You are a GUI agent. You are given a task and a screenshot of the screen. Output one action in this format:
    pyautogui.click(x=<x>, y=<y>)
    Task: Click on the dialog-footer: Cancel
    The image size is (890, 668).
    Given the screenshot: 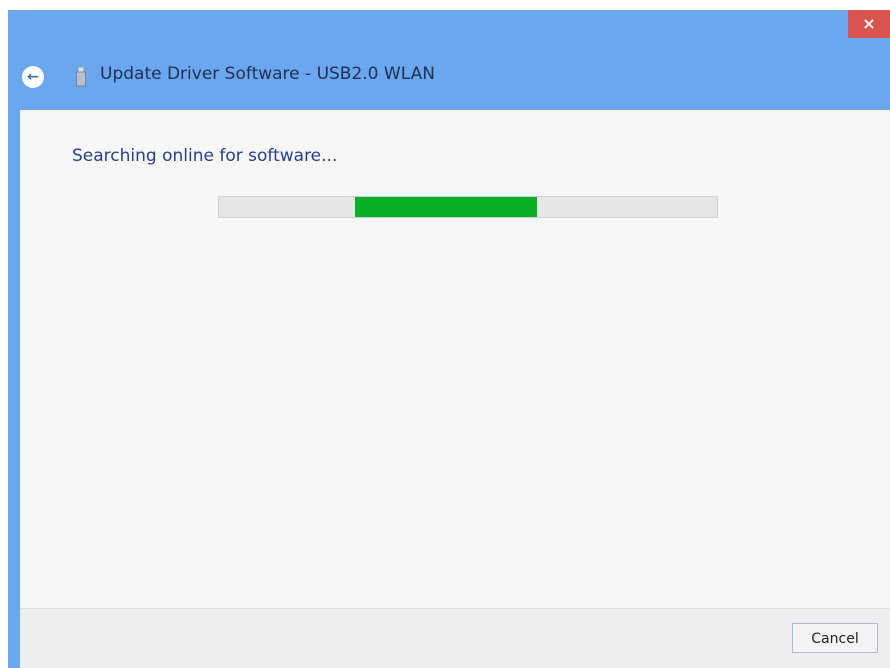 What is the action you would take?
    pyautogui.click(x=455, y=638)
    